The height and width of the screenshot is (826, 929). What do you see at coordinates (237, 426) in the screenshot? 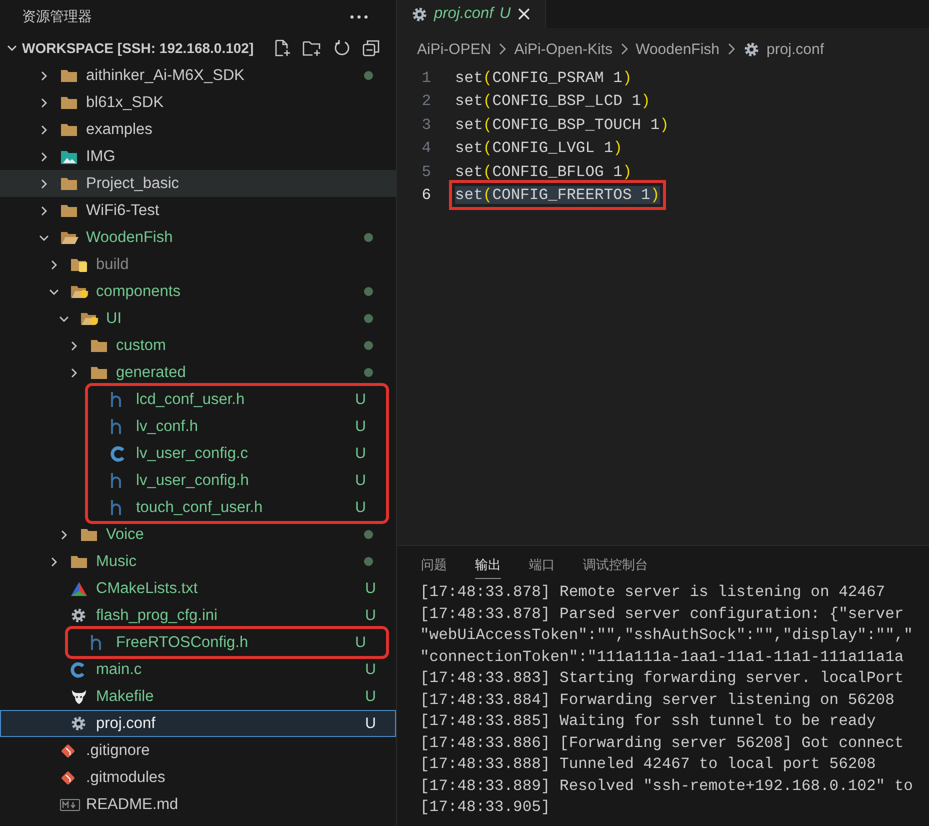
I see `tree-item: lv_conf.h U` at bounding box center [237, 426].